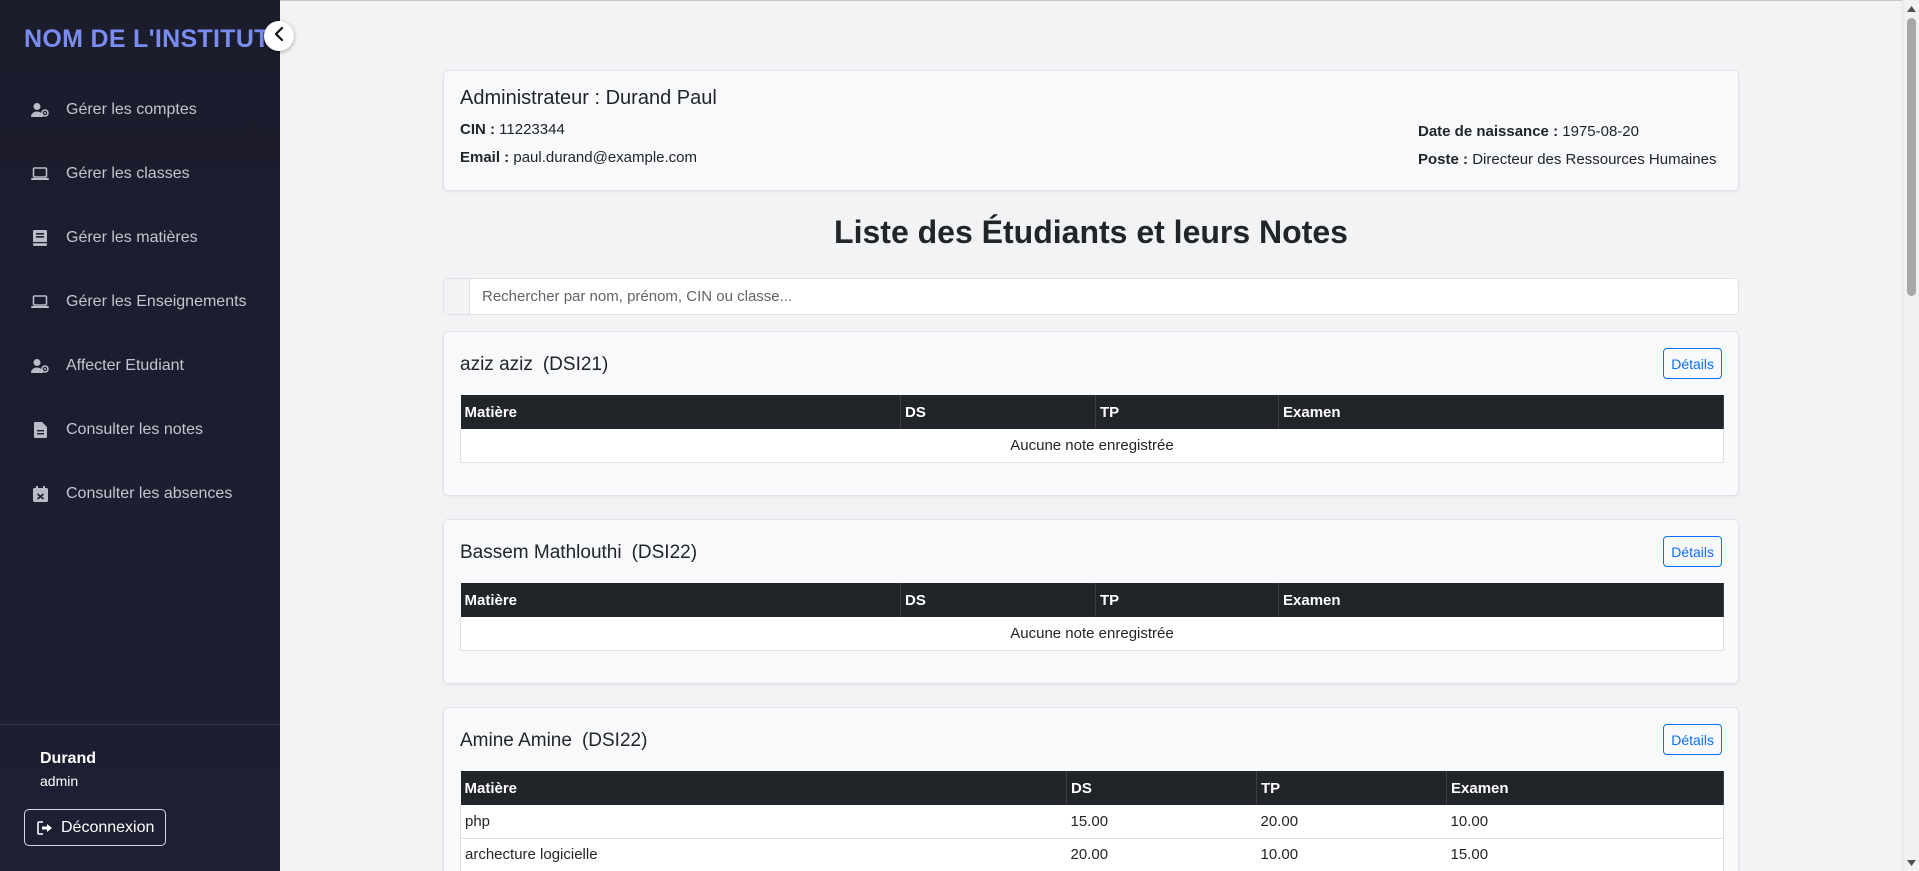 This screenshot has height=871, width=1919. Describe the element at coordinates (40, 238) in the screenshot. I see `book-icon` at that location.